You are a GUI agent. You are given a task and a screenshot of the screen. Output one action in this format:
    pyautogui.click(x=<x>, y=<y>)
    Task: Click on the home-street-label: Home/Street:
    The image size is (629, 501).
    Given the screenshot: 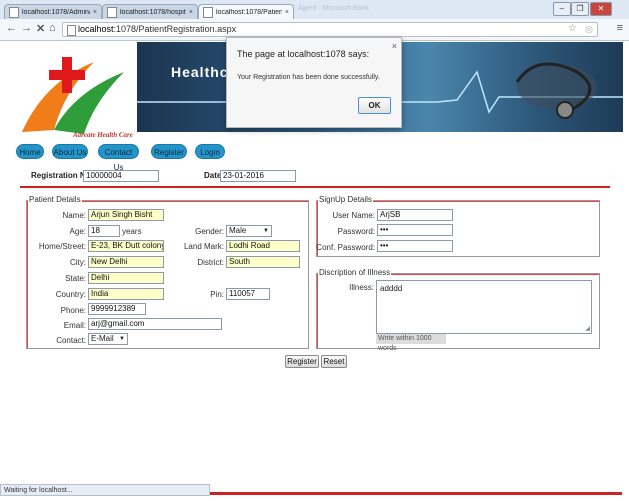 What is the action you would take?
    pyautogui.click(x=62, y=246)
    